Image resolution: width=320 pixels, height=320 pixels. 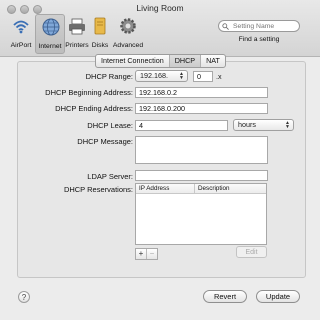 What do you see at coordinates (225, 26) in the screenshot?
I see `search-icon` at bounding box center [225, 26].